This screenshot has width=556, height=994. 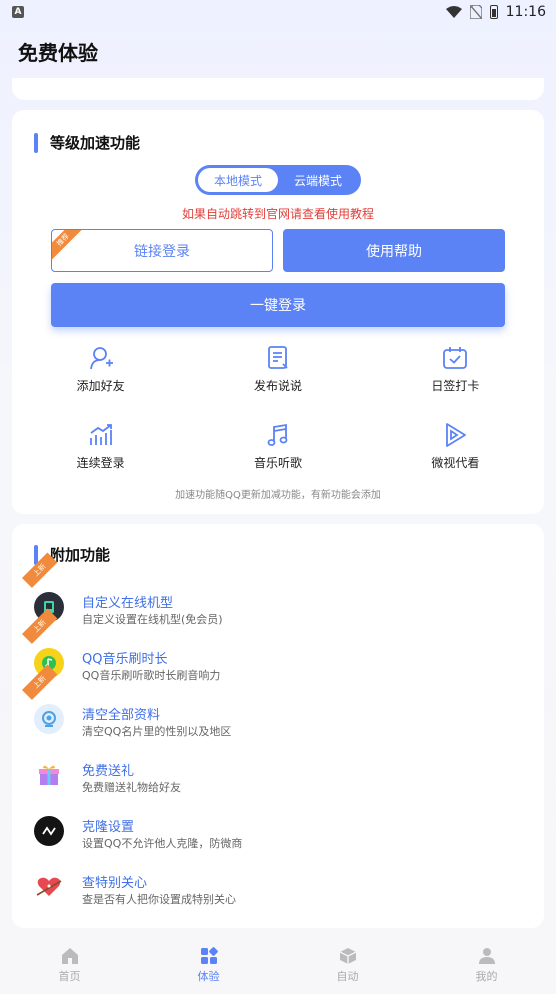 What do you see at coordinates (80, 555) in the screenshot?
I see `extra-section-title-text: 附加功能` at bounding box center [80, 555].